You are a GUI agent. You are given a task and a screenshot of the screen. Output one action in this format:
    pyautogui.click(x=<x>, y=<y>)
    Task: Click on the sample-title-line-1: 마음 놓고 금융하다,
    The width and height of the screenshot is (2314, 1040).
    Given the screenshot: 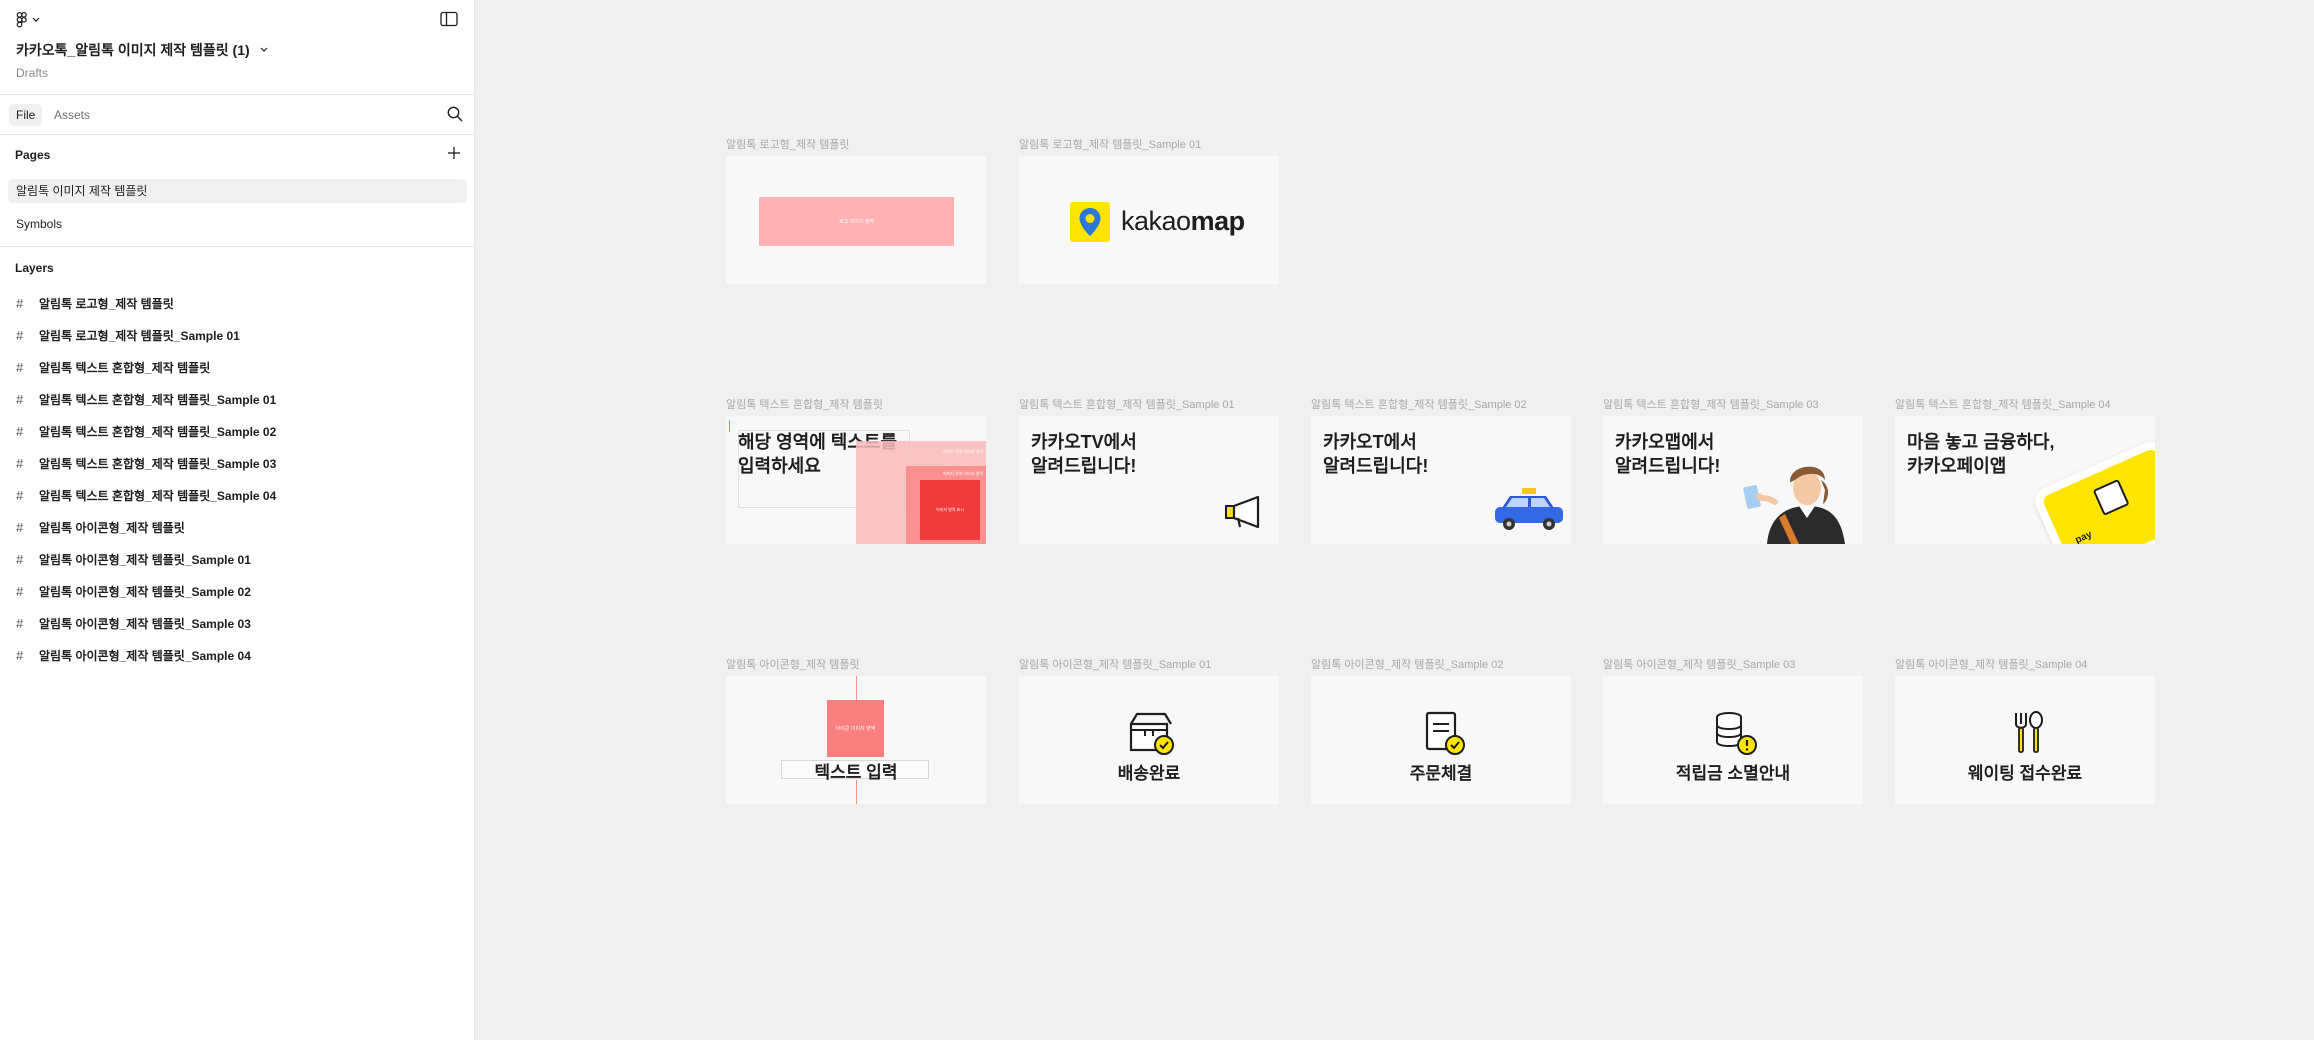 What is the action you would take?
    pyautogui.click(x=1981, y=442)
    